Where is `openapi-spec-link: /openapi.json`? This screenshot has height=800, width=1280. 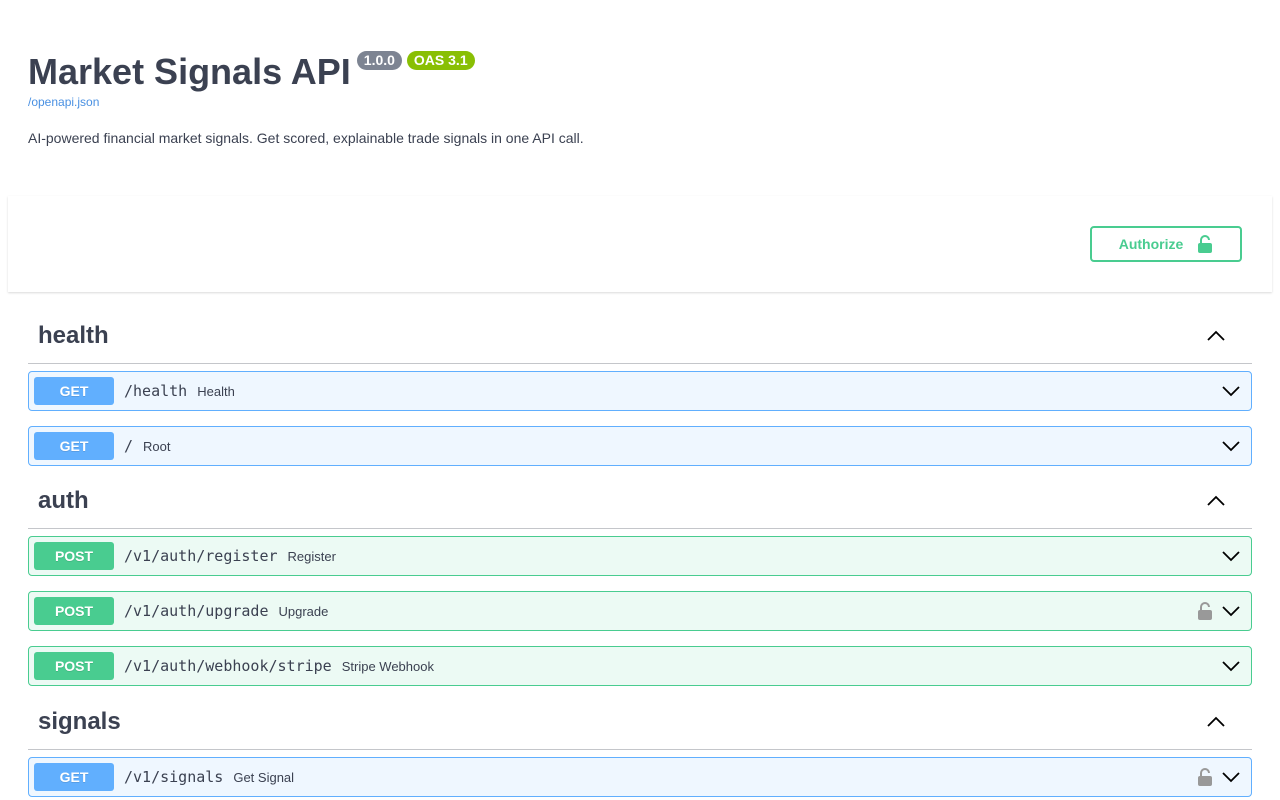
openapi-spec-link: /openapi.json is located at coordinates (63, 102).